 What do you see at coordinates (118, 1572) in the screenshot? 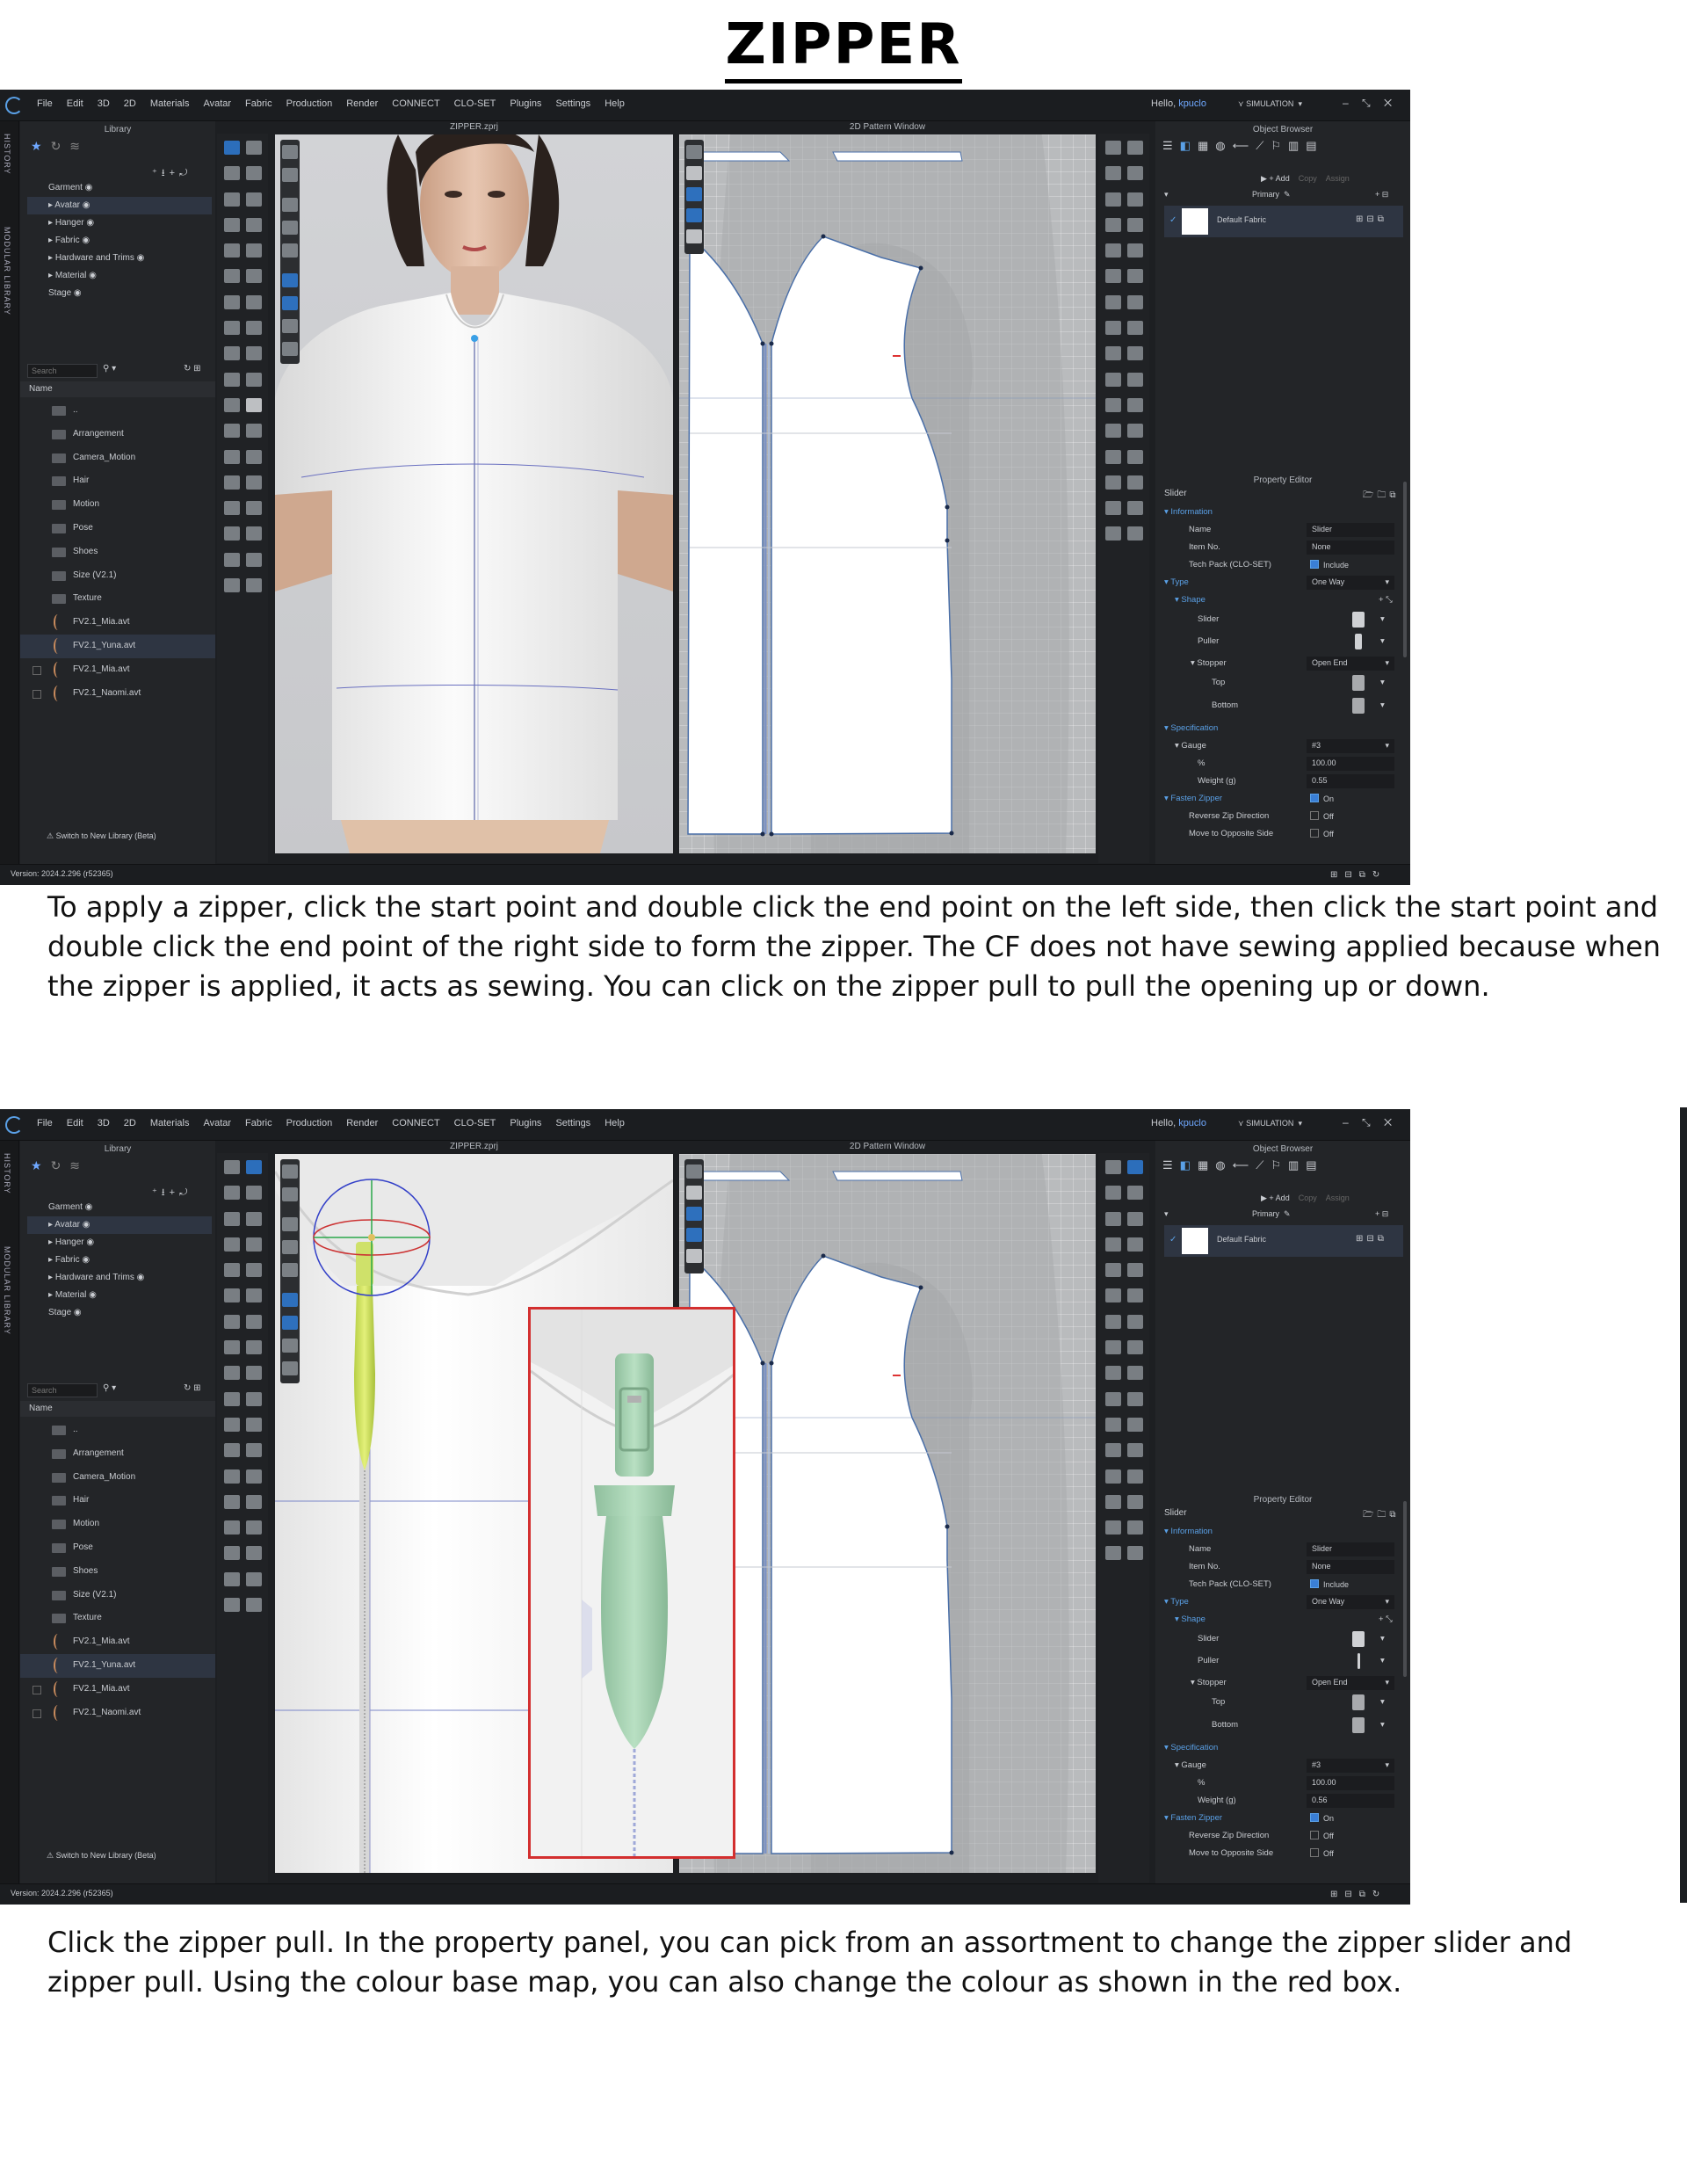
I see `list-item: Shoes` at bounding box center [118, 1572].